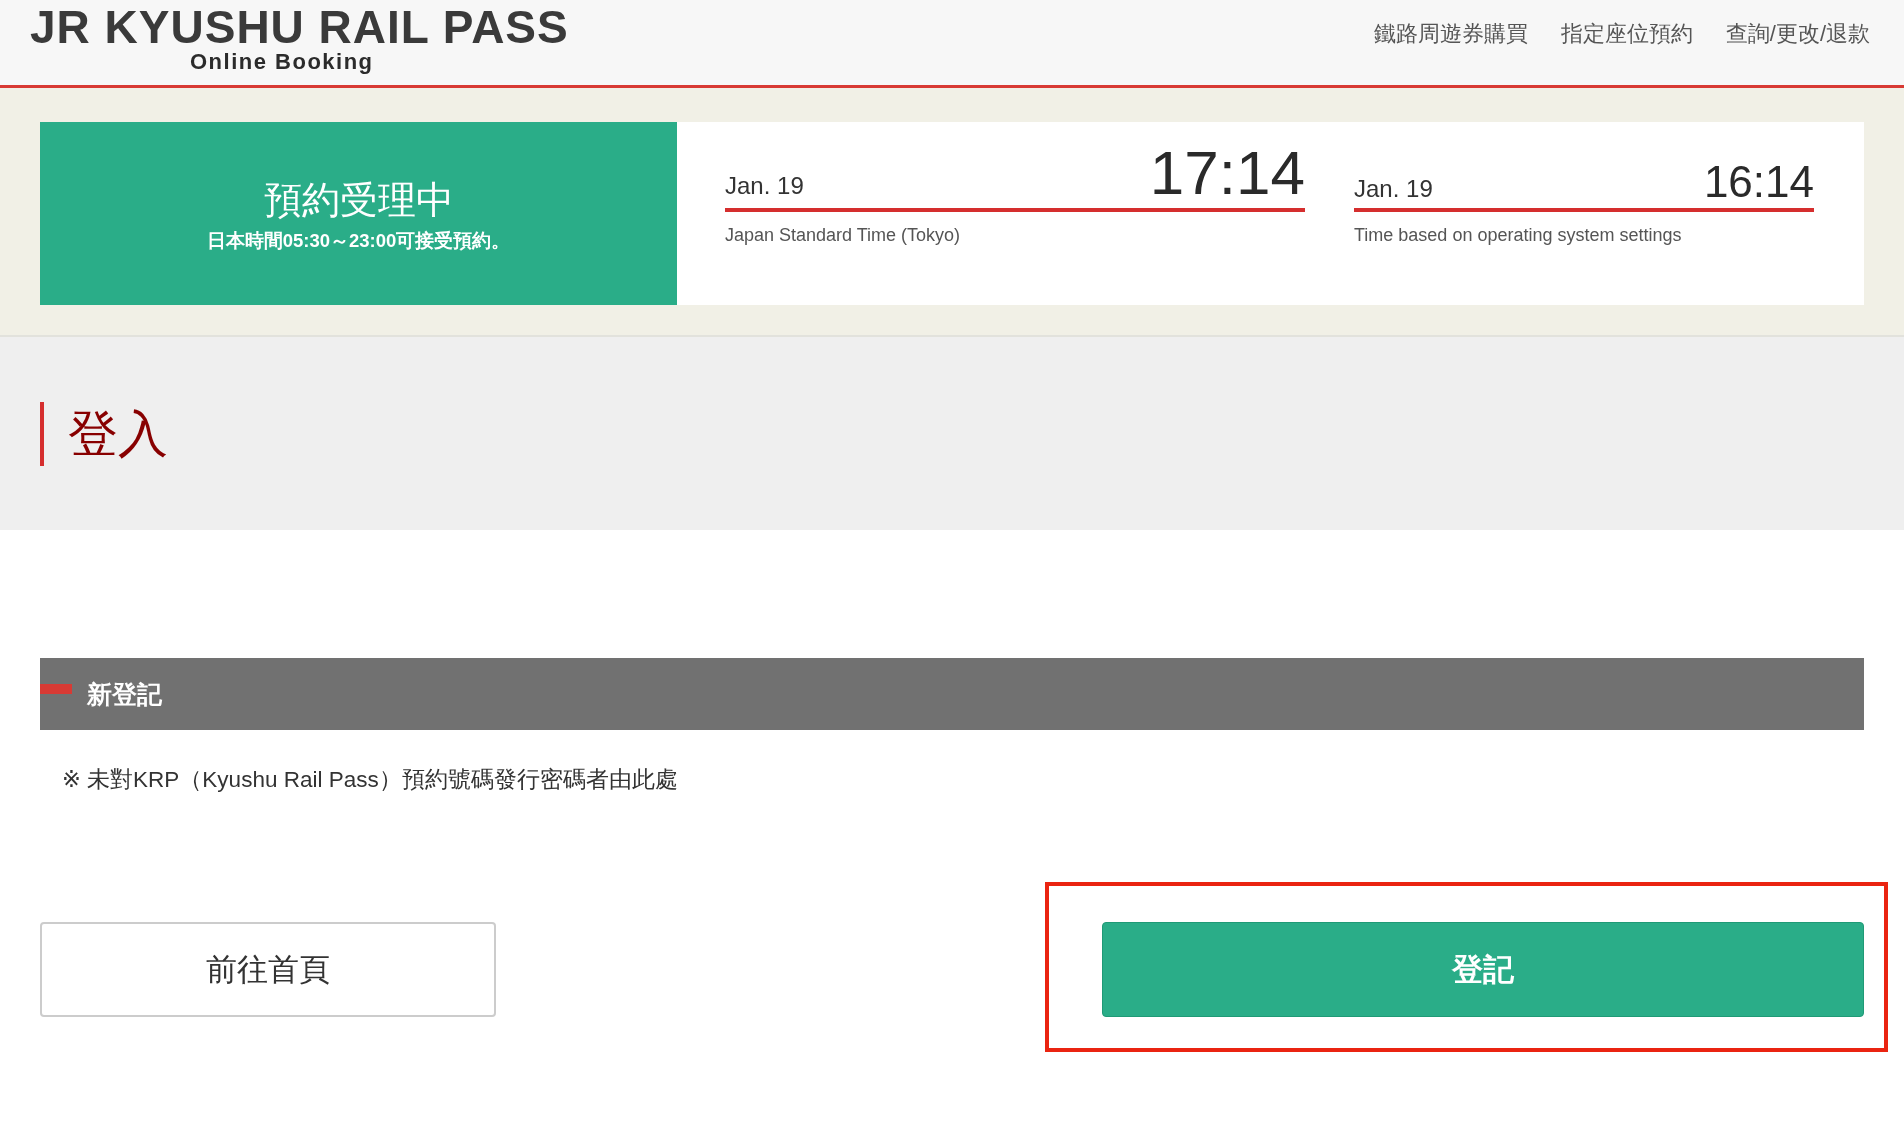 The width and height of the screenshot is (1904, 1122). Describe the element at coordinates (1518, 235) in the screenshot. I see `clock-caption: Time based on operating system settings` at that location.